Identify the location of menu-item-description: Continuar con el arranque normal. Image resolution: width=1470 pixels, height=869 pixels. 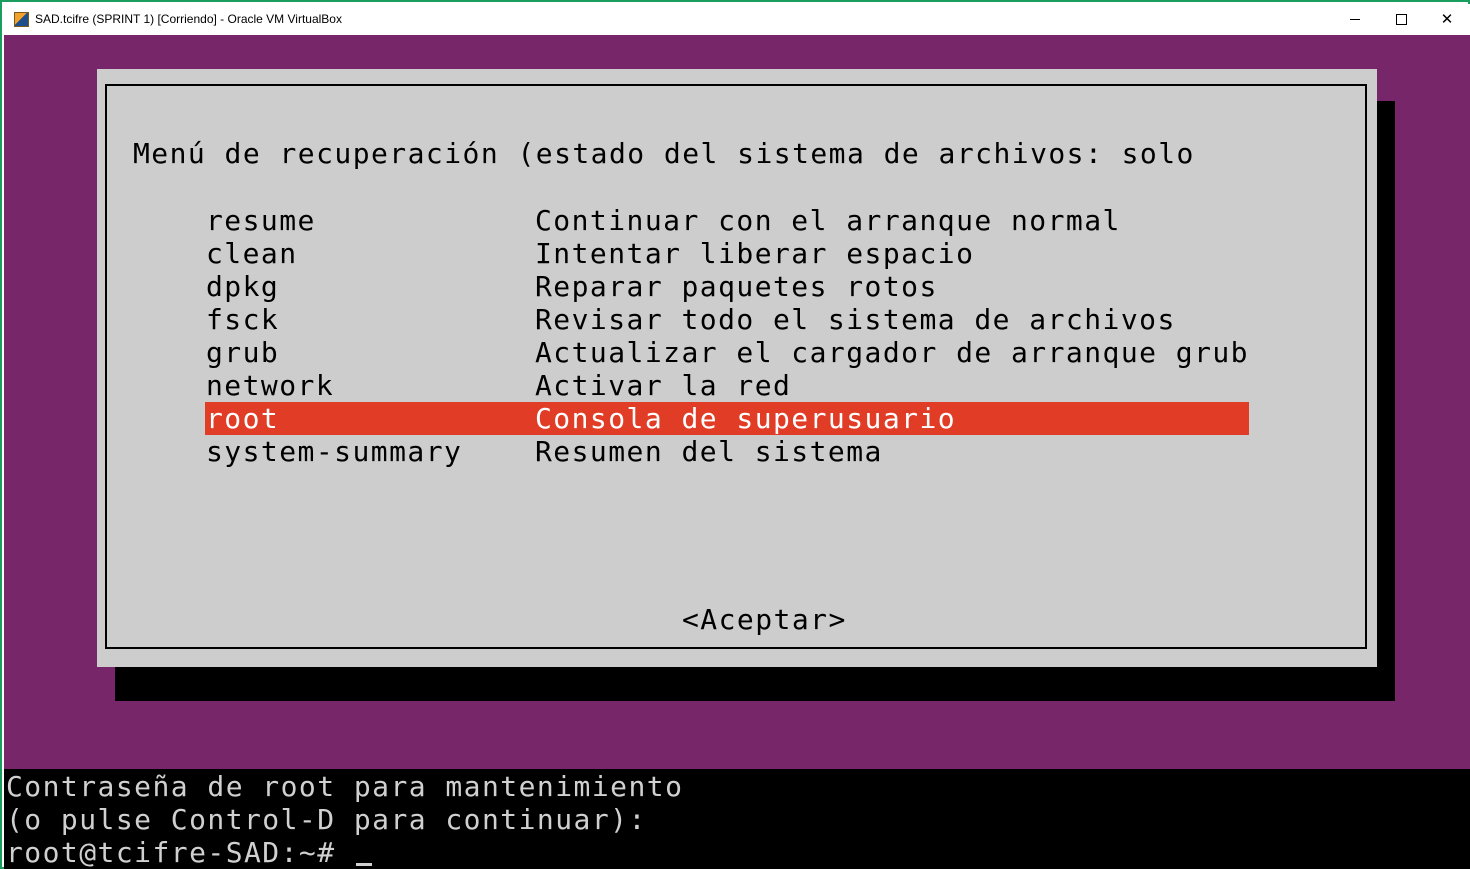
(828, 220).